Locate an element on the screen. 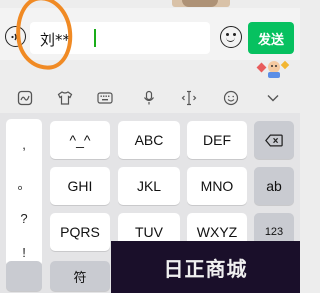  key-emoticon: ^_^ is located at coordinates (80, 140).